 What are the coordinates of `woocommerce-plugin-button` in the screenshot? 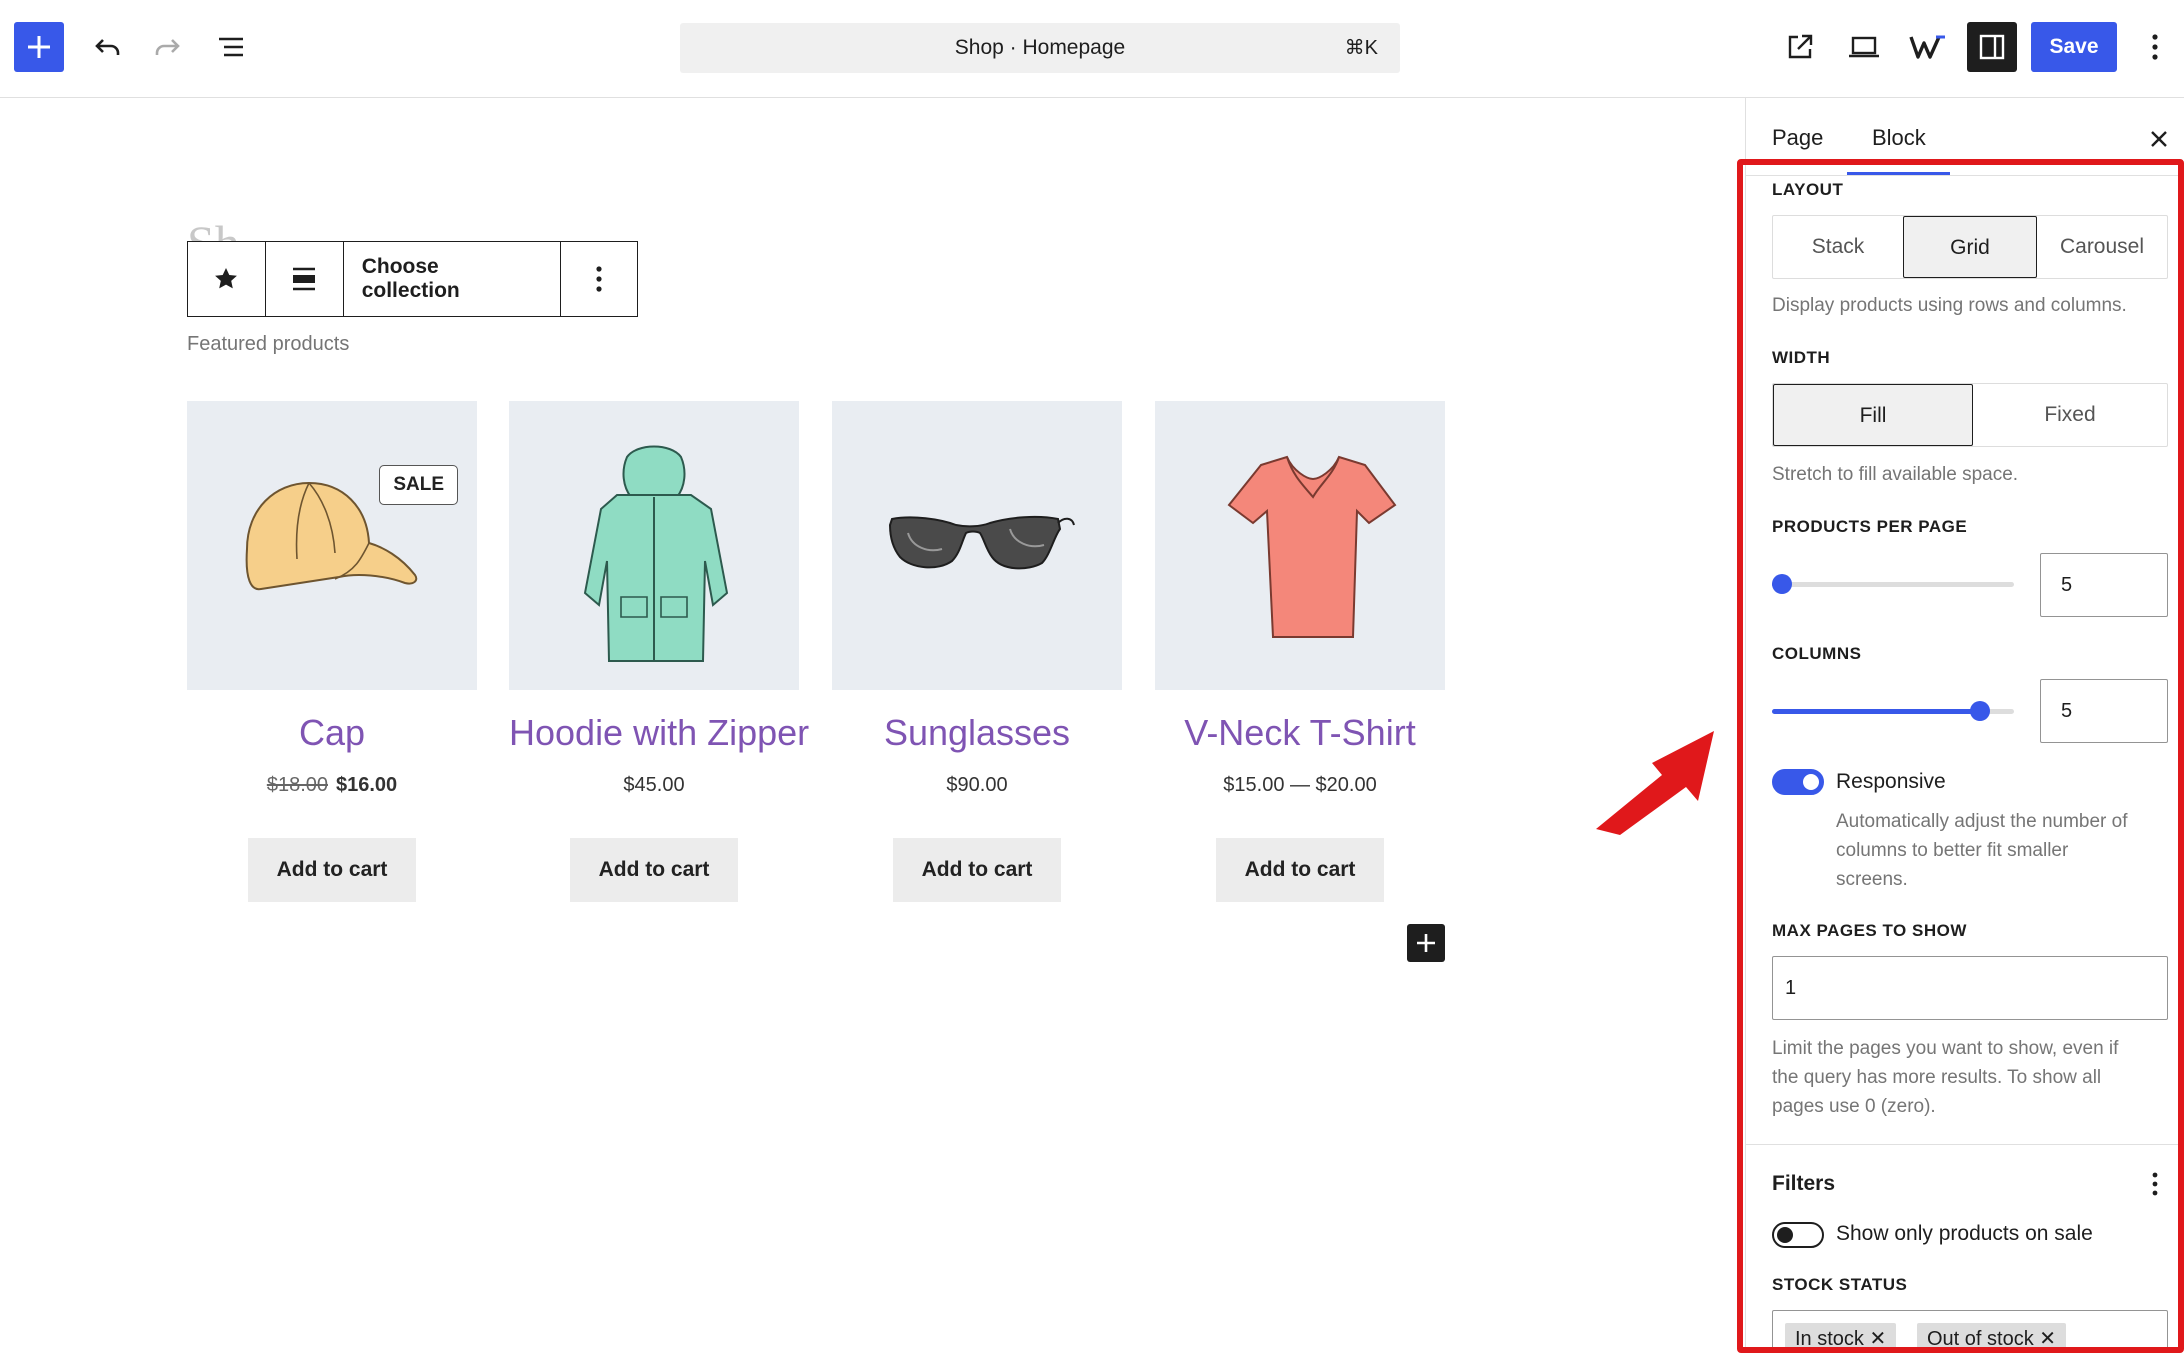 It's located at (1928, 47).